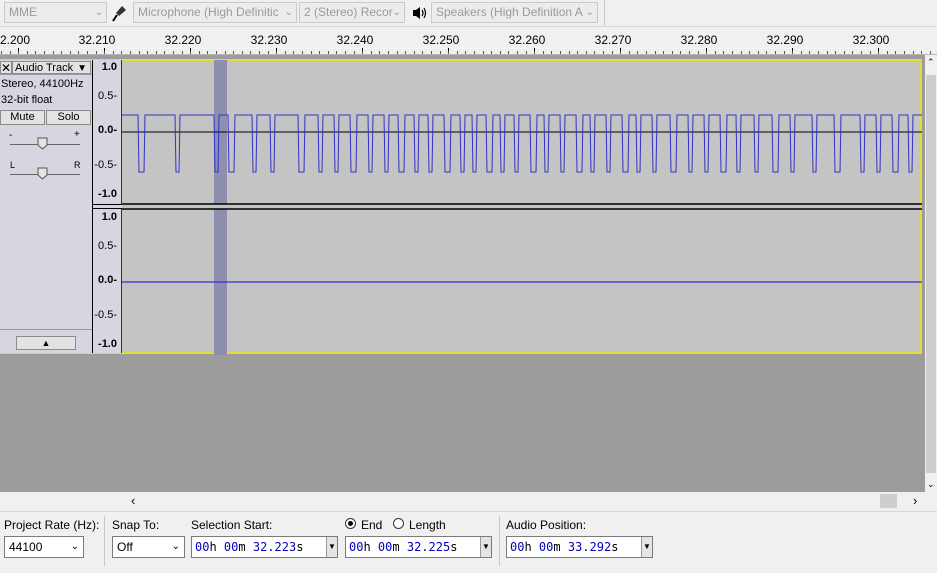 Image resolution: width=937 pixels, height=573 pixels. Describe the element at coordinates (915, 500) in the screenshot. I see `scroll-right-arrow-icon: ›` at that location.